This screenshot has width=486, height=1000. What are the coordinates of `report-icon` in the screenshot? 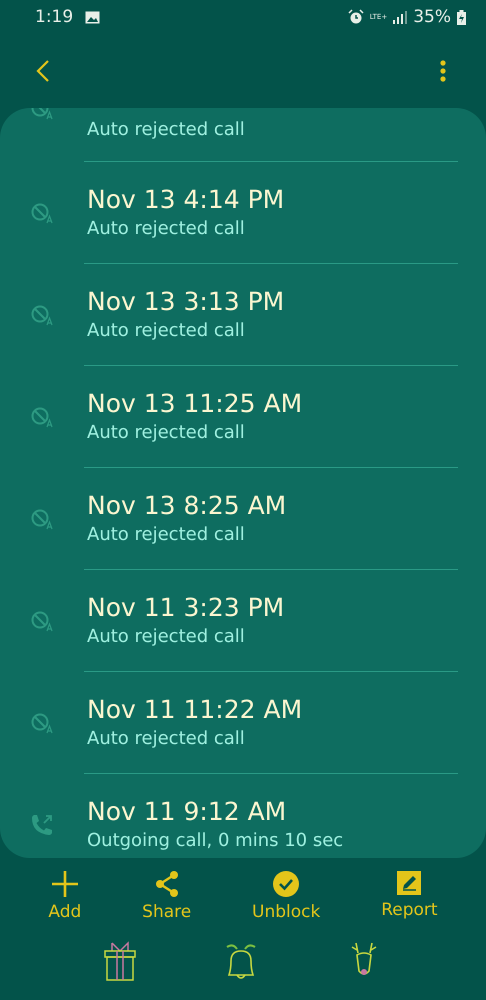 It's located at (409, 883).